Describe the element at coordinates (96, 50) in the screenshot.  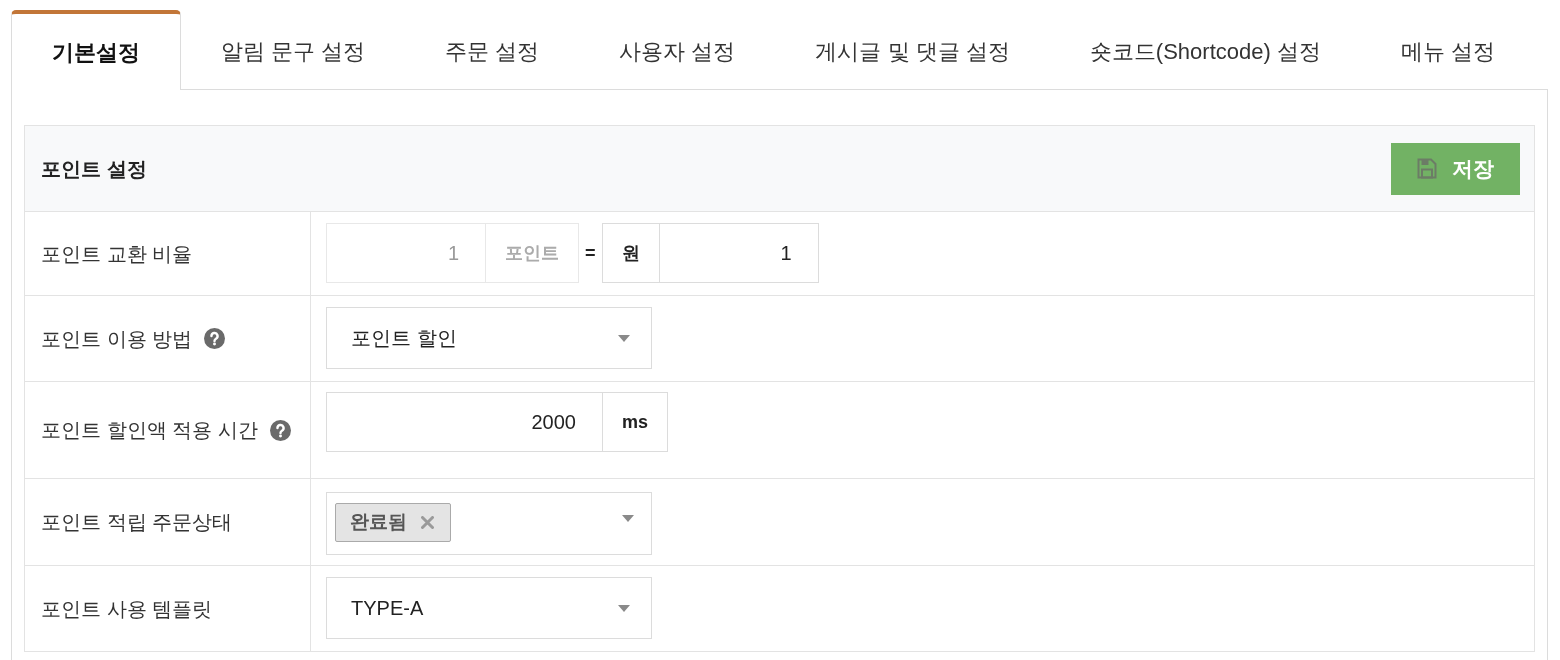
I see `tab: 기본설정` at that location.